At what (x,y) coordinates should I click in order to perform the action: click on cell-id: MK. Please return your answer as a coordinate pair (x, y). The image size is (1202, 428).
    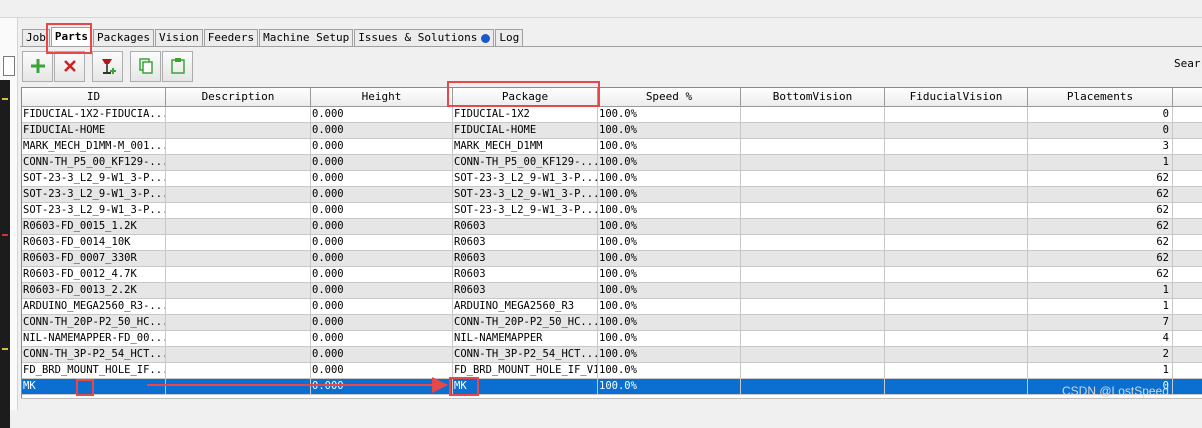
    Looking at the image, I should click on (94, 387).